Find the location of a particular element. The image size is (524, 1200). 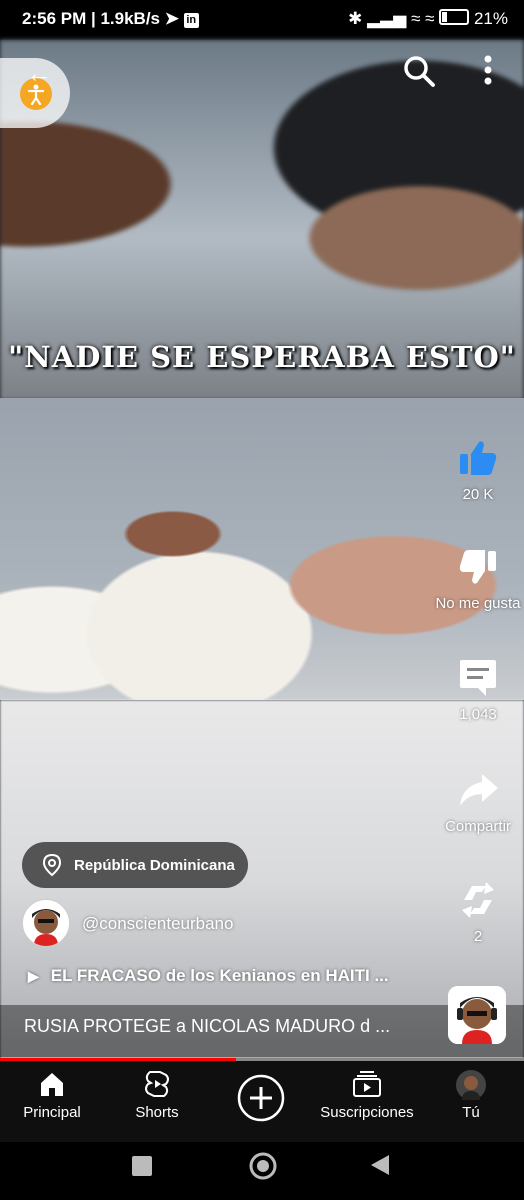

thumbs-up-icon is located at coordinates (478, 458).